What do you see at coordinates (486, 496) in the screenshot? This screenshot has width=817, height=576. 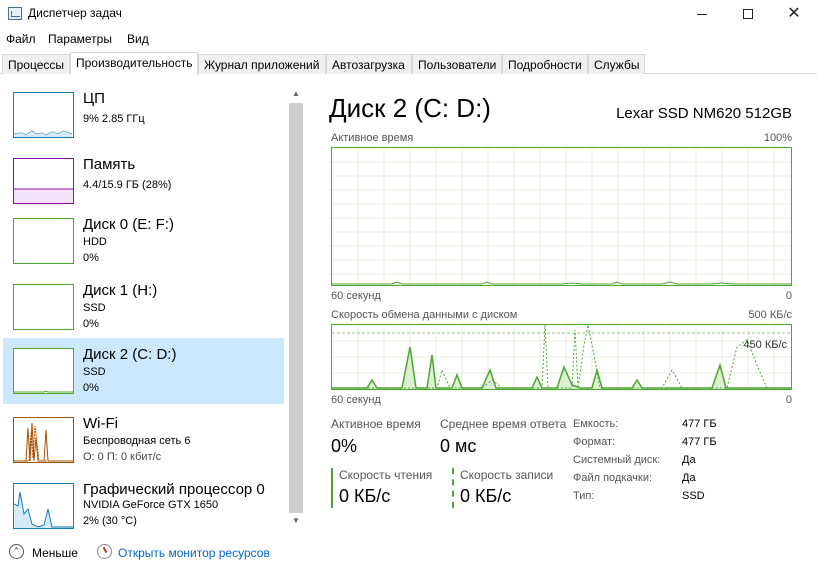 I see `write-speed-value: 0 КБ/с` at bounding box center [486, 496].